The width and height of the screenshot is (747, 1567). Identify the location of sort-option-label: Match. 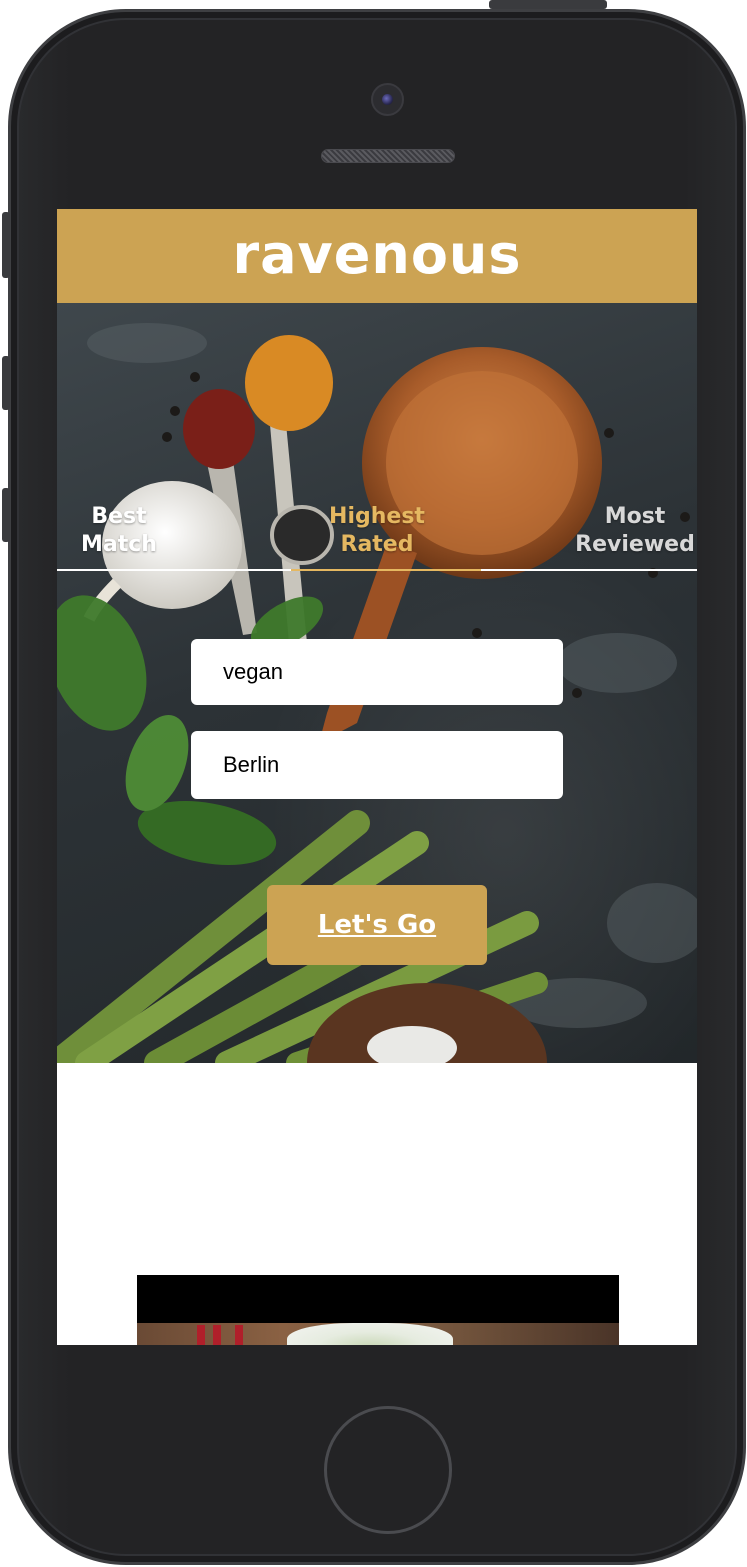
(119, 544).